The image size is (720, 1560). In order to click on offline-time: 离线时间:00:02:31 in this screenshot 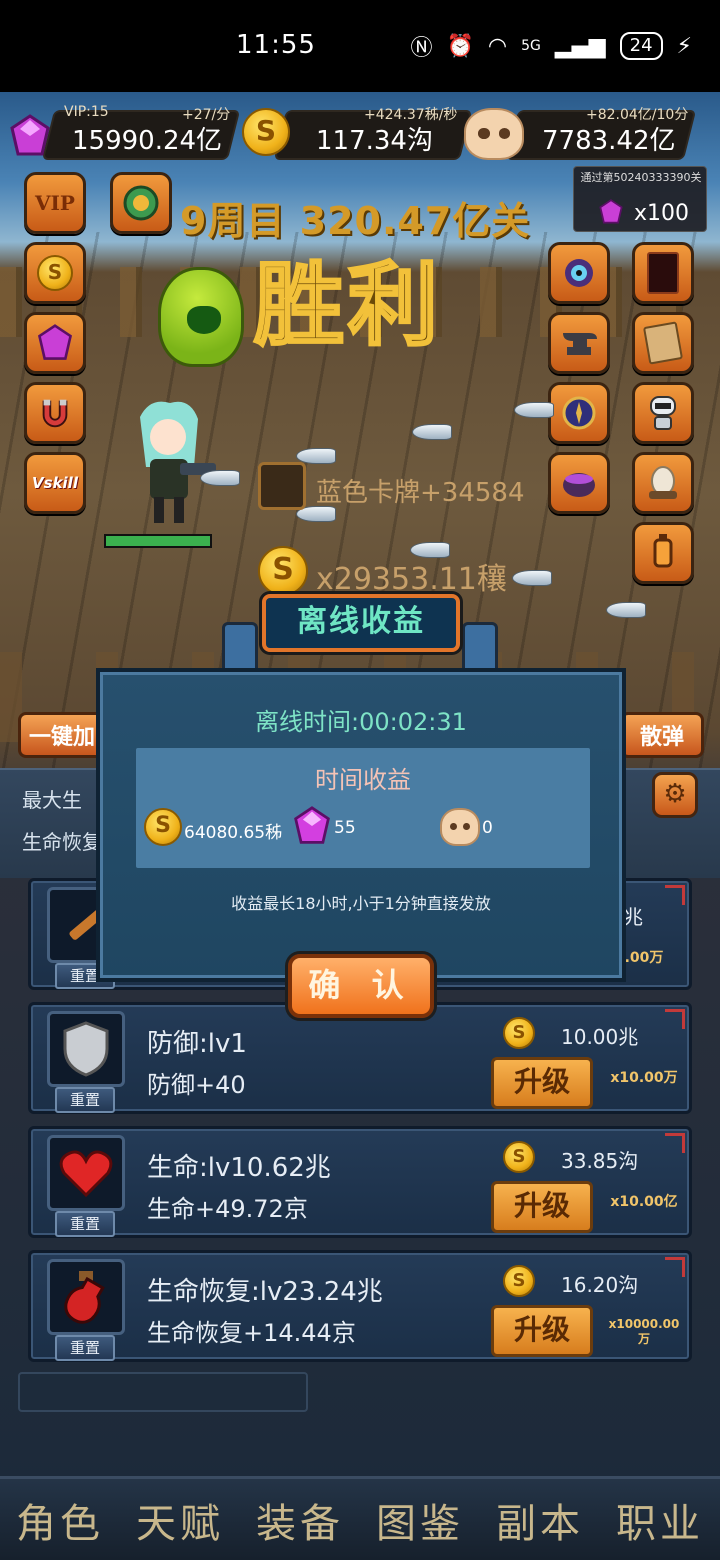, I will do `click(361, 722)`.